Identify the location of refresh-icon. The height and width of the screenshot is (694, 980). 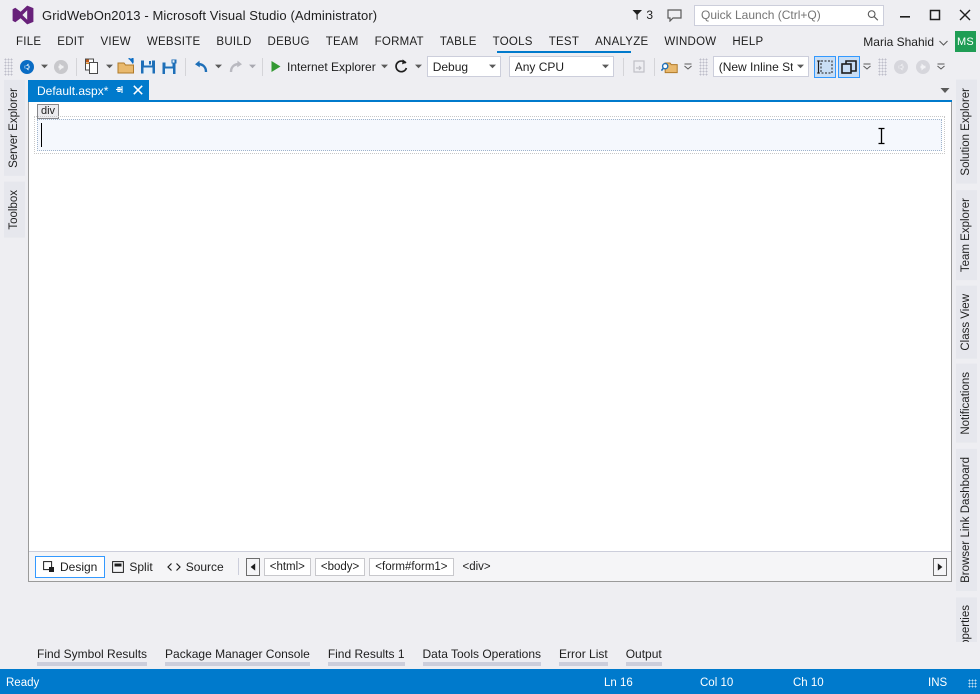
(402, 67).